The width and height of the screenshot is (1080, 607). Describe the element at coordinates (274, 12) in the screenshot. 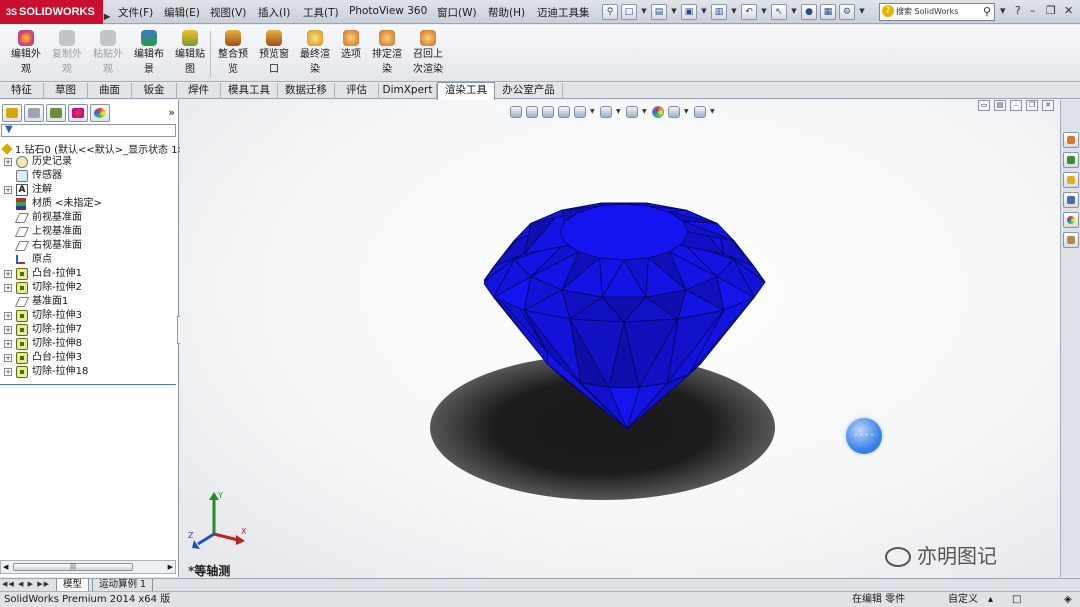

I see `menu-insert: 插入(I)` at that location.